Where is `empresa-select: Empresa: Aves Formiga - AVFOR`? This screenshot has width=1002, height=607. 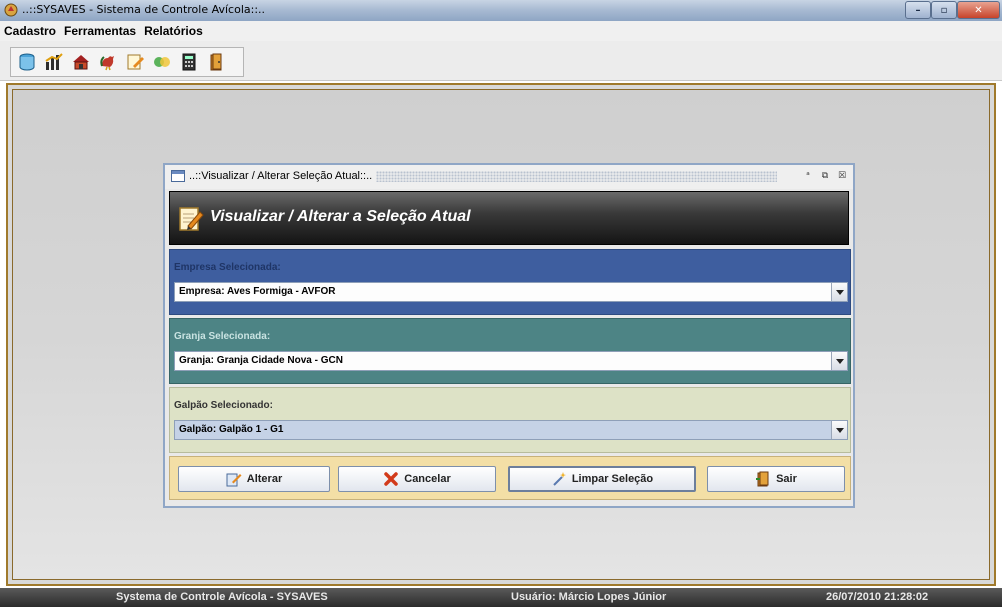 empresa-select: Empresa: Aves Formiga - AVFOR is located at coordinates (511, 292).